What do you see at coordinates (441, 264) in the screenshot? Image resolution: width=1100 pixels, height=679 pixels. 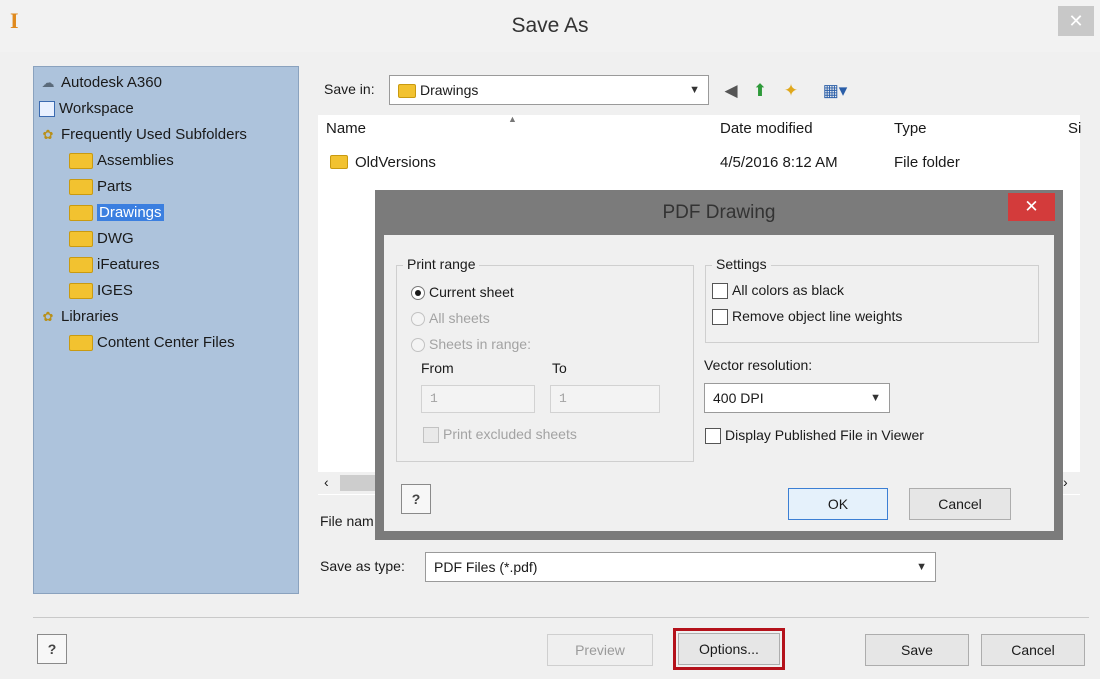 I see `print-range-title: Print range` at bounding box center [441, 264].